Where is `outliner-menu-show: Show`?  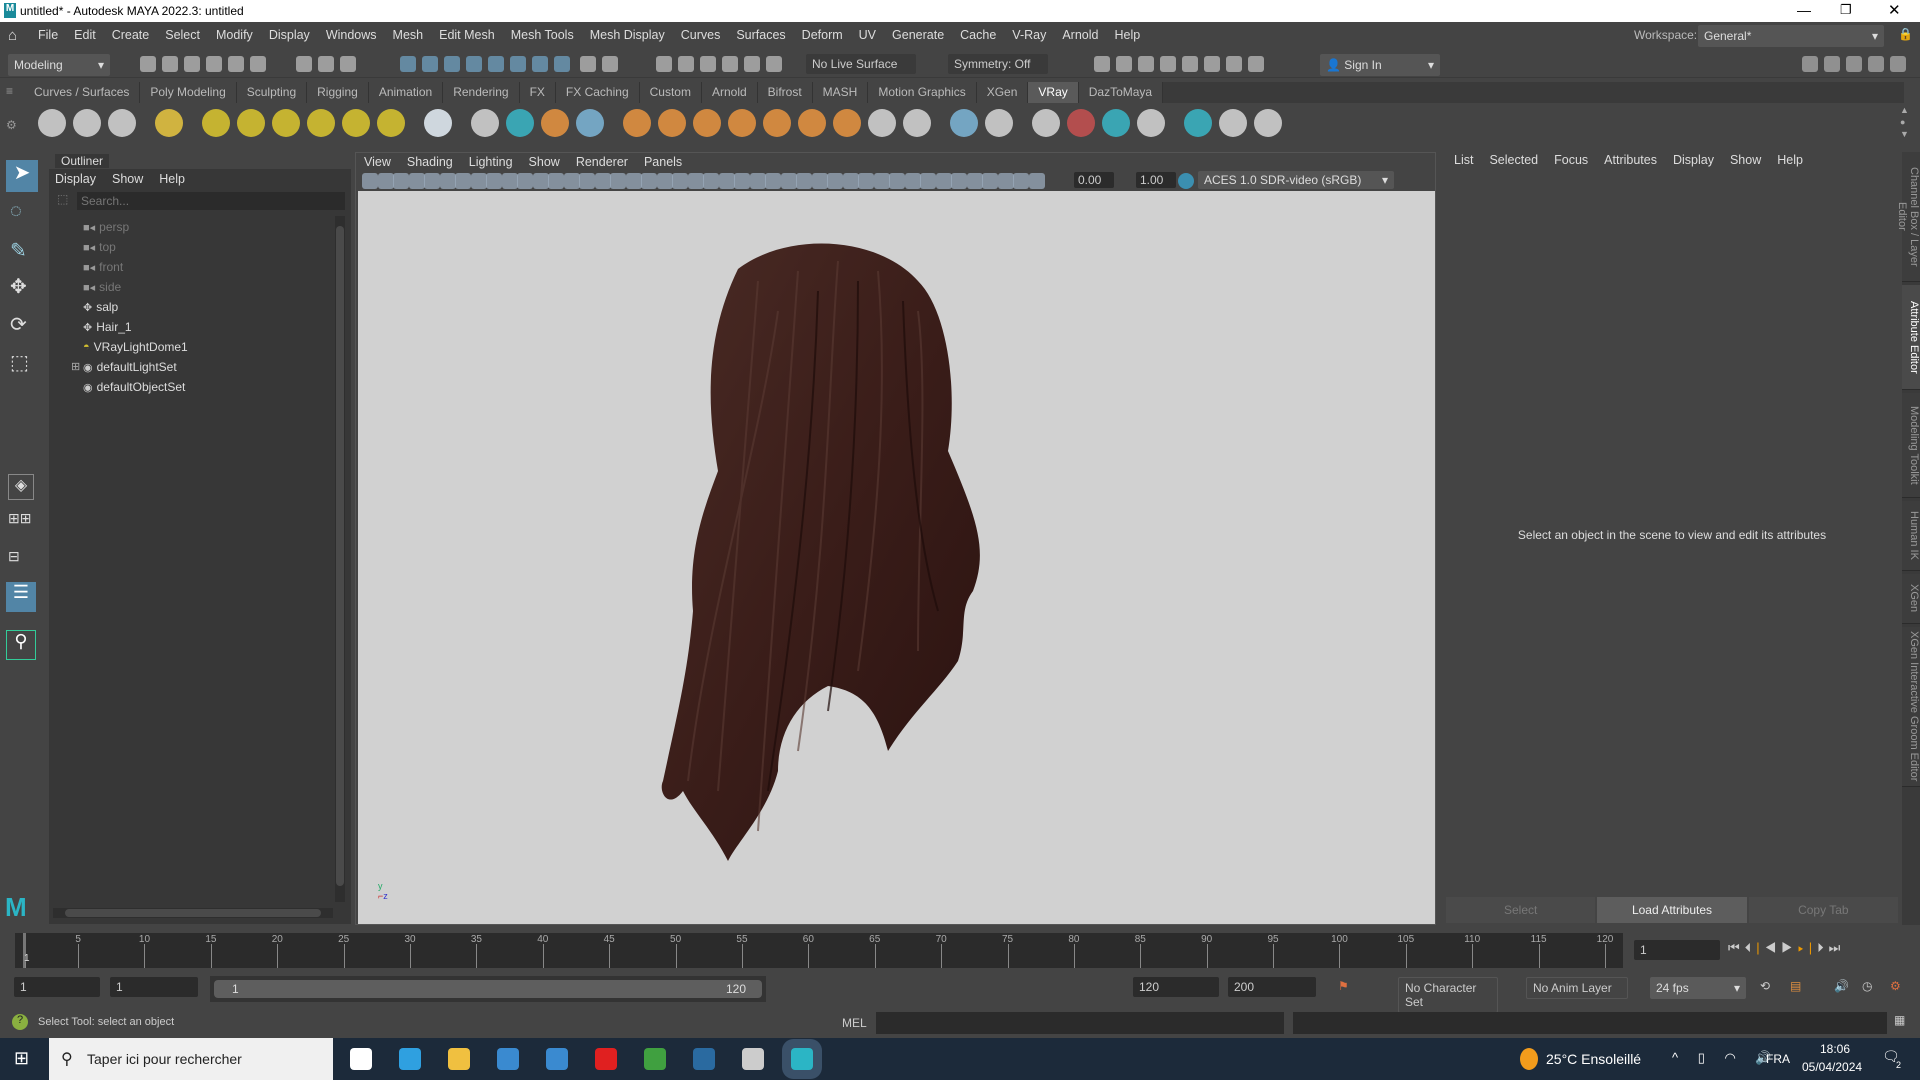
outliner-menu-show: Show is located at coordinates (127, 179).